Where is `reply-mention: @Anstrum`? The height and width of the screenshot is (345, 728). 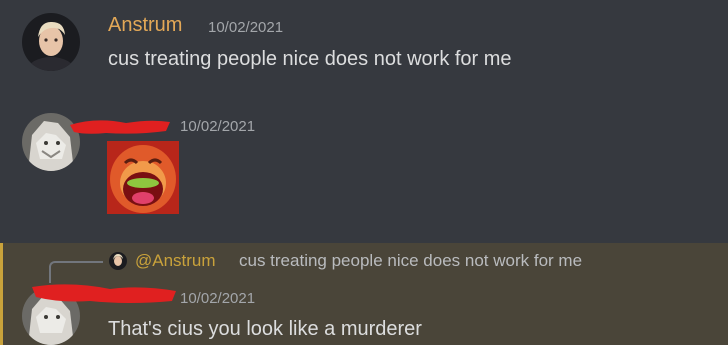
reply-mention: @Anstrum is located at coordinates (175, 261).